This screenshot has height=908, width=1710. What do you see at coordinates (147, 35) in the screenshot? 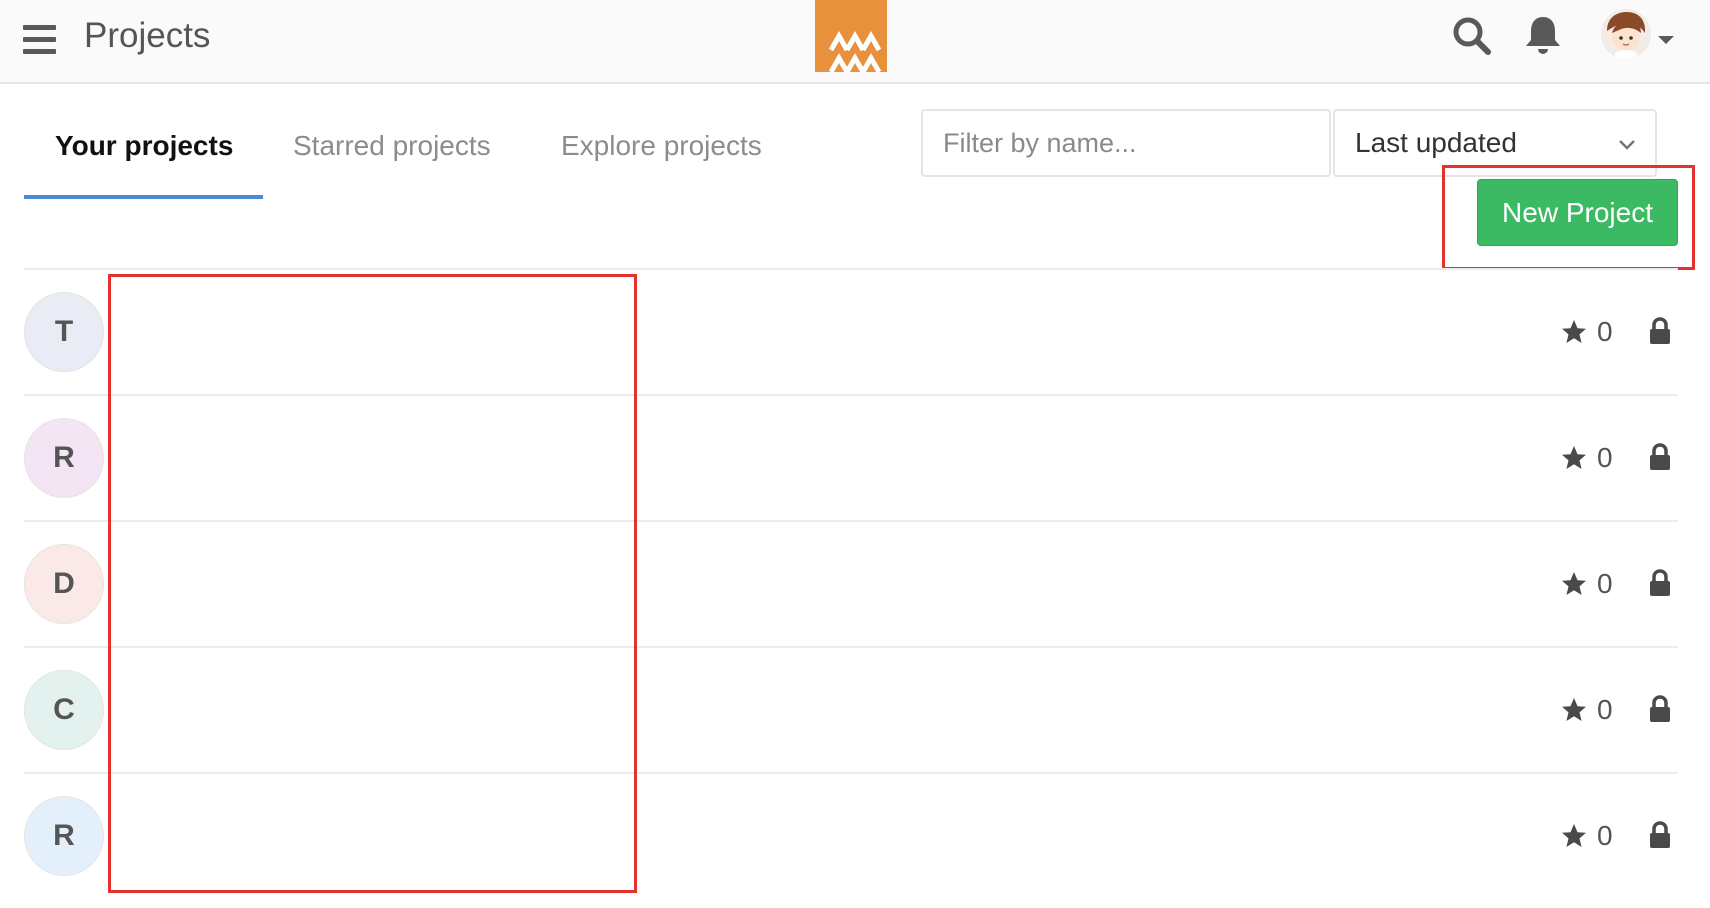
I see `page-title: Projects` at bounding box center [147, 35].